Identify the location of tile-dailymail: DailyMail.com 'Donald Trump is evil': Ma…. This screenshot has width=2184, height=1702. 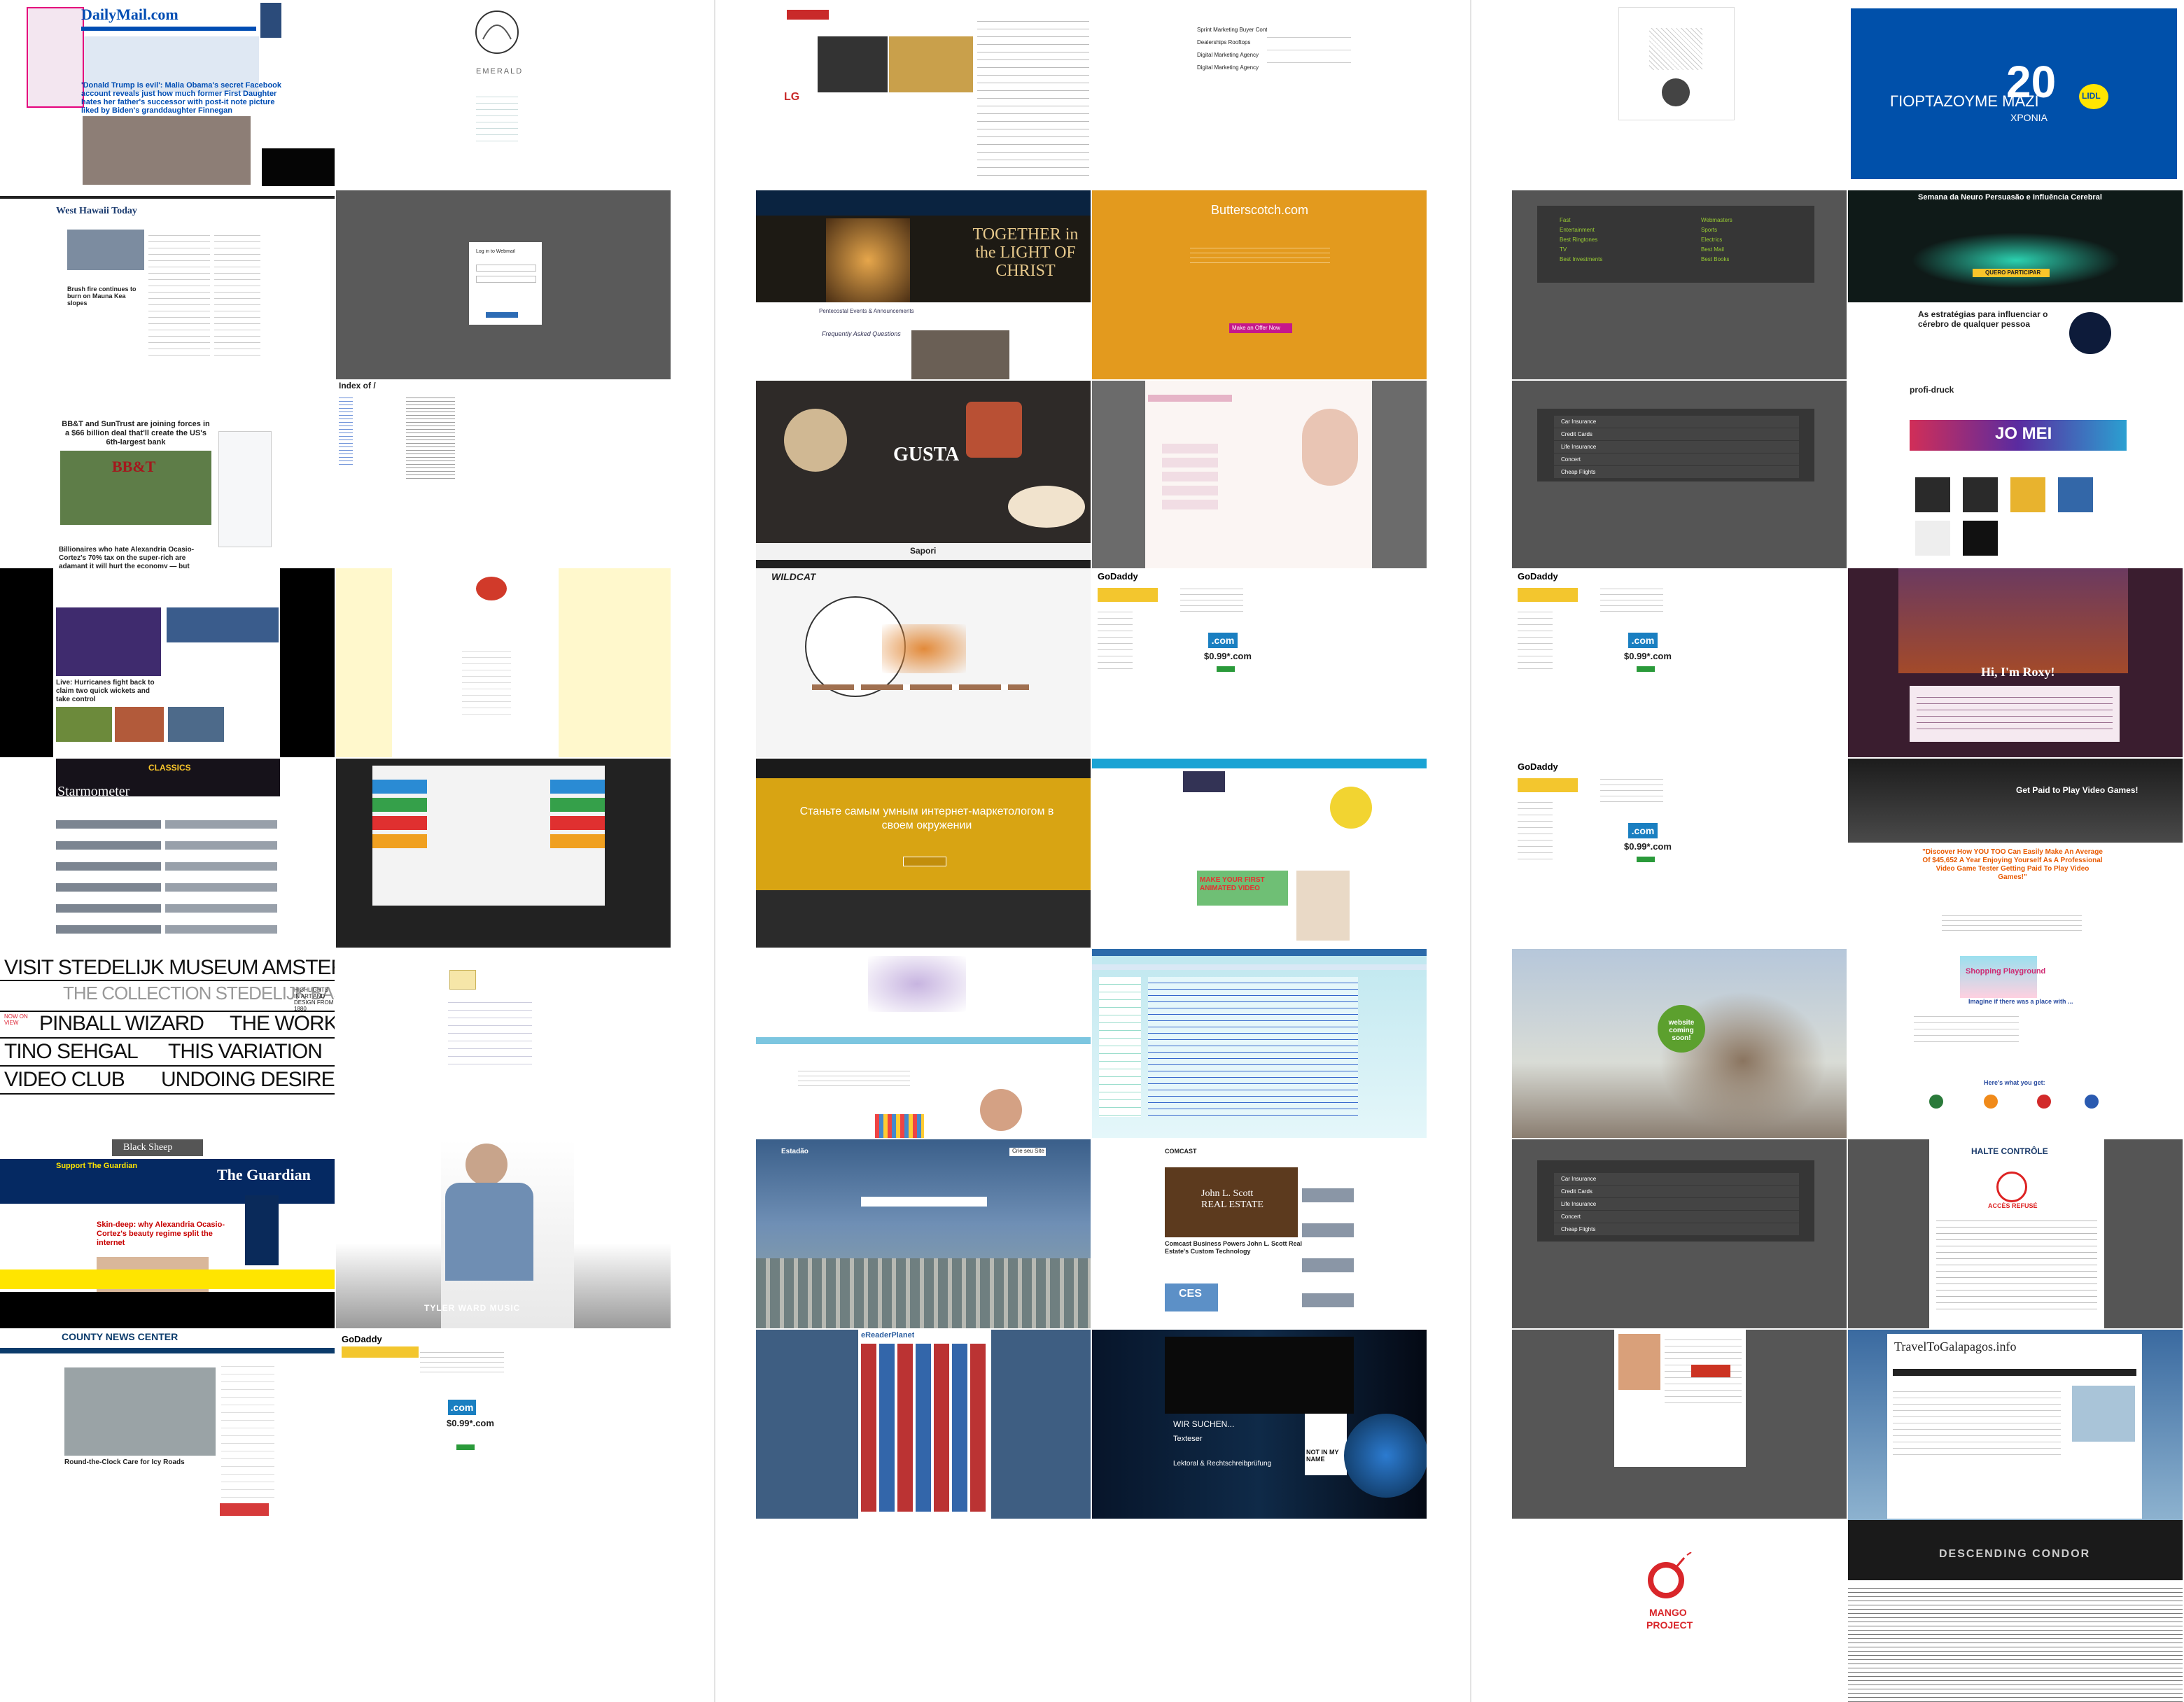
(167, 94).